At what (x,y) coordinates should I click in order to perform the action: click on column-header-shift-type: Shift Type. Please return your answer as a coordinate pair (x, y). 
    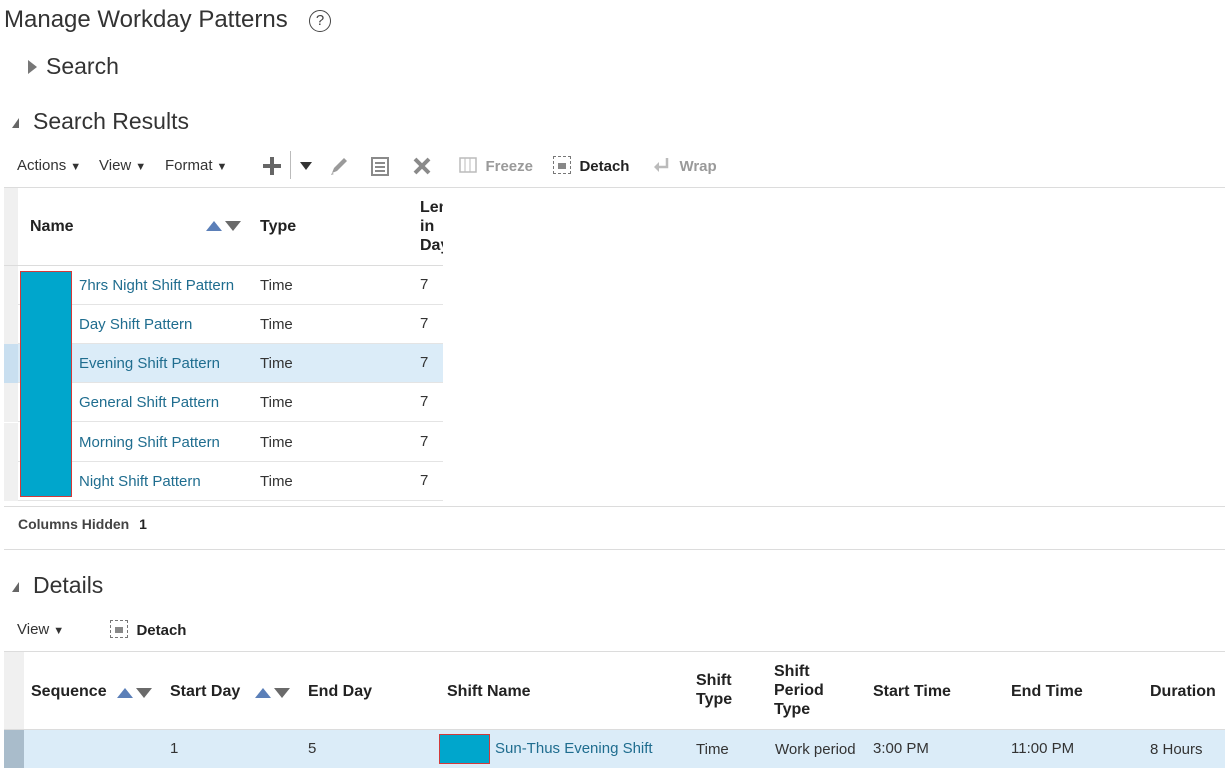
    Looking at the image, I should click on (721, 690).